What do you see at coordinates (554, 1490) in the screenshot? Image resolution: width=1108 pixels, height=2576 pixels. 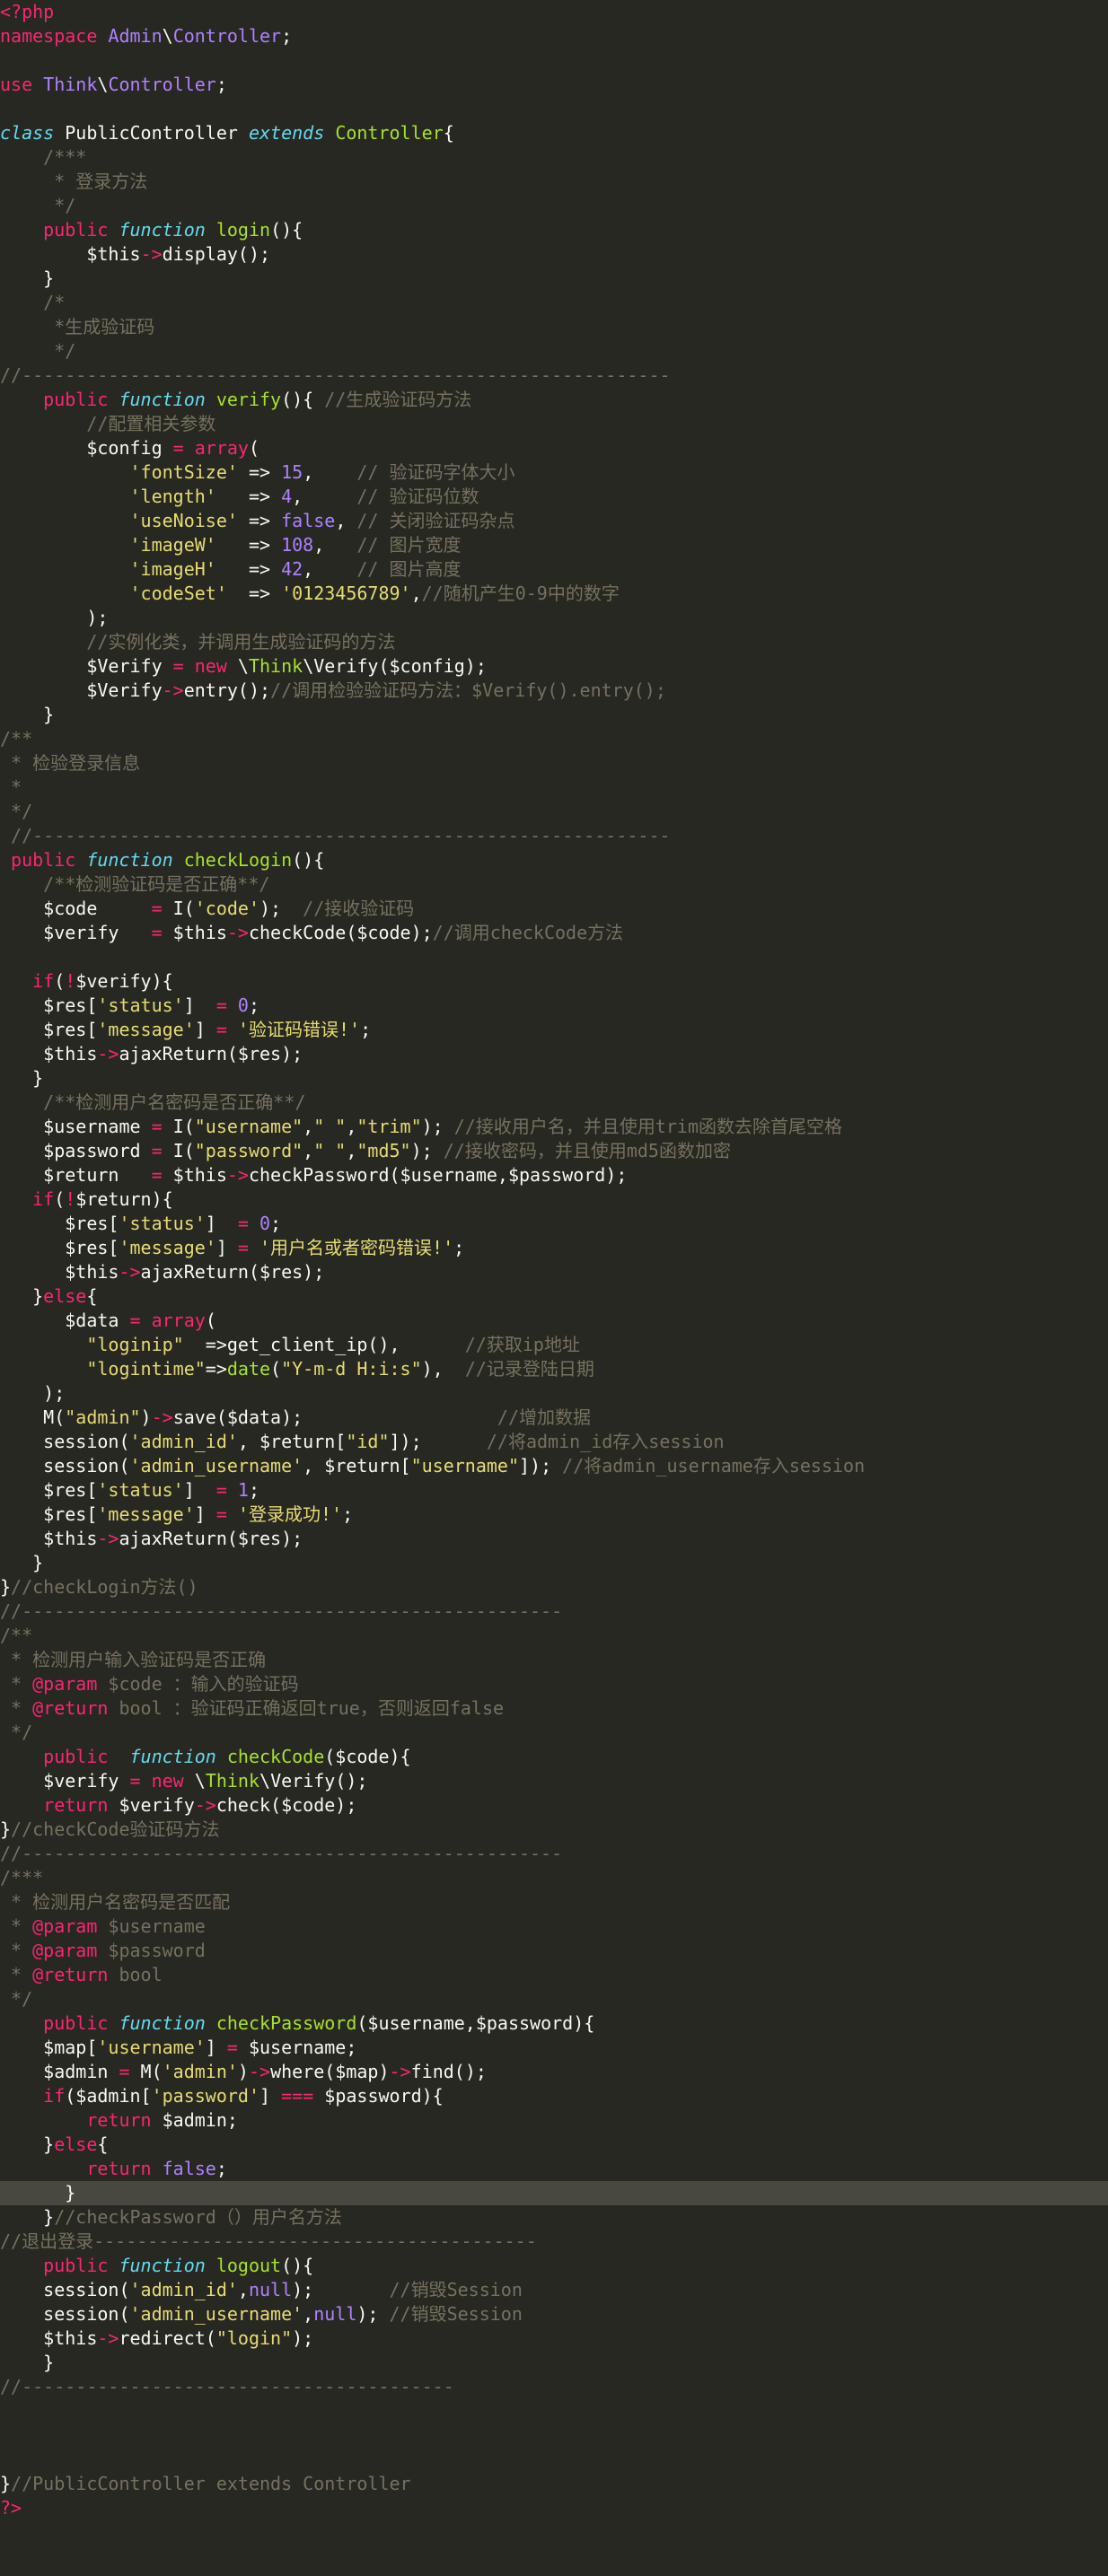 I see `code-line: $res['status'] = 1;` at bounding box center [554, 1490].